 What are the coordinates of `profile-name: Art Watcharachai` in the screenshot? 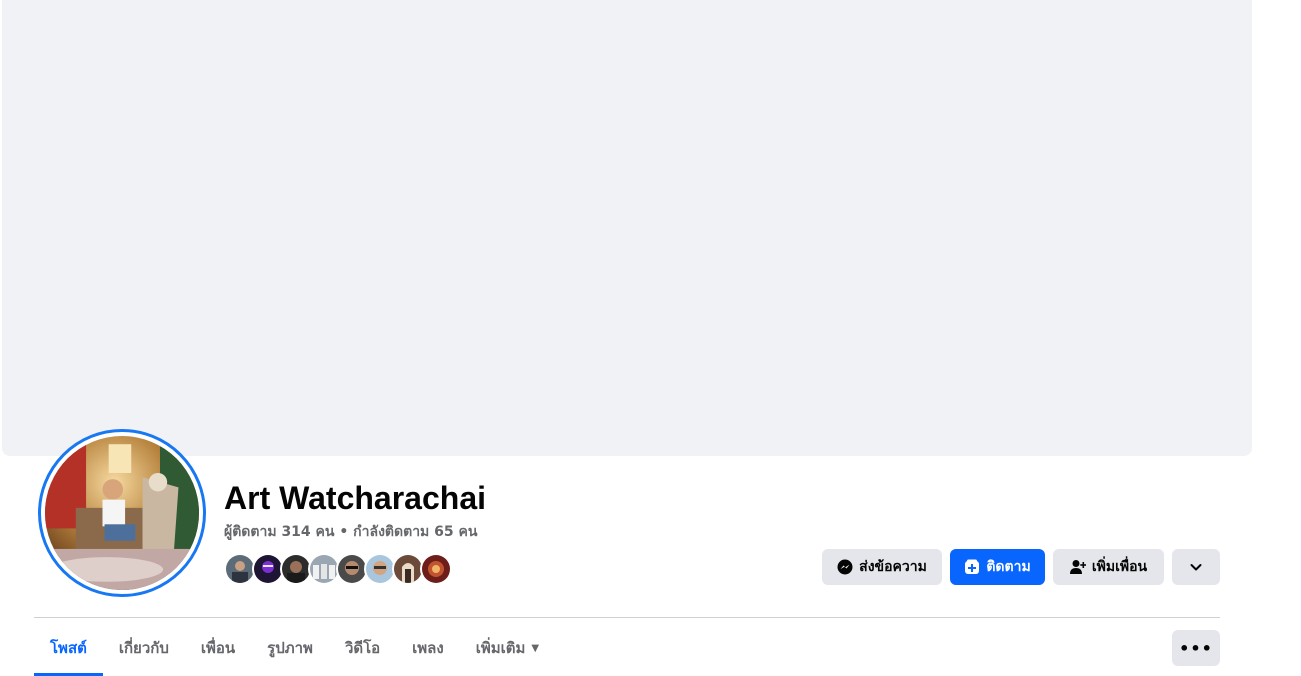 It's located at (355, 498).